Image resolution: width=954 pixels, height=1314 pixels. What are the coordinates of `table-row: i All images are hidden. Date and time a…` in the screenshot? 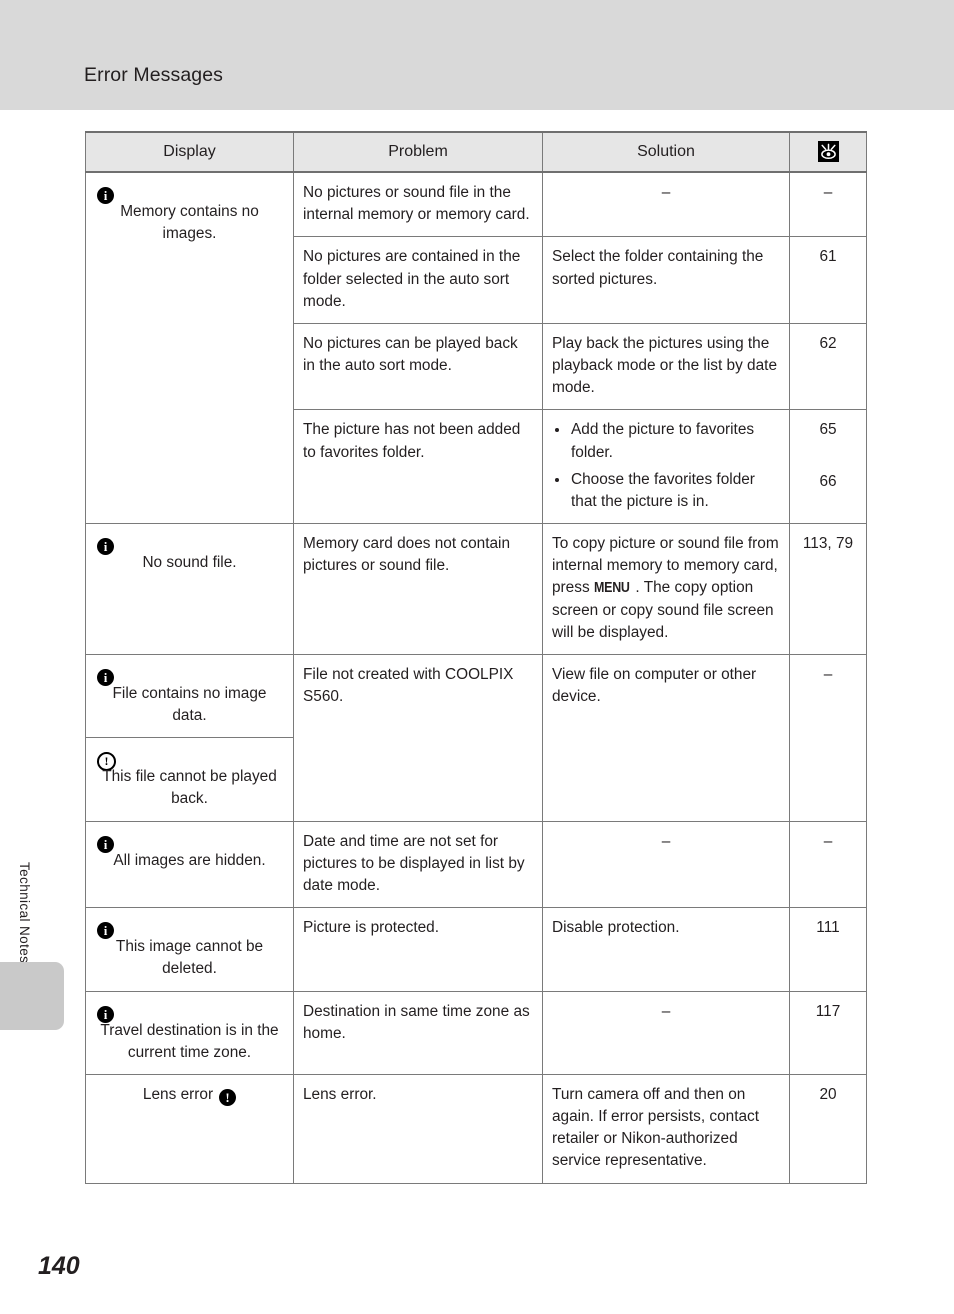 It's located at (476, 864).